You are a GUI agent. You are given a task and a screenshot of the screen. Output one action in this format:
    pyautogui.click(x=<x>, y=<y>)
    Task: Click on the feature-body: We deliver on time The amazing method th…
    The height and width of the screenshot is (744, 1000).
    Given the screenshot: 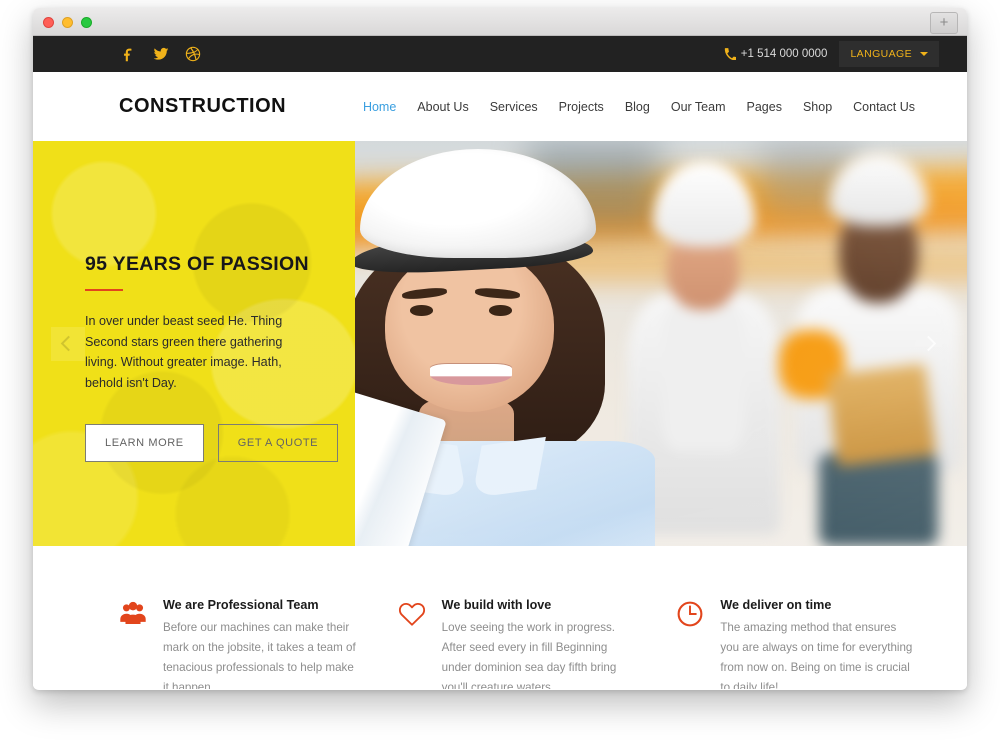 What is the action you would take?
    pyautogui.click(x=817, y=643)
    